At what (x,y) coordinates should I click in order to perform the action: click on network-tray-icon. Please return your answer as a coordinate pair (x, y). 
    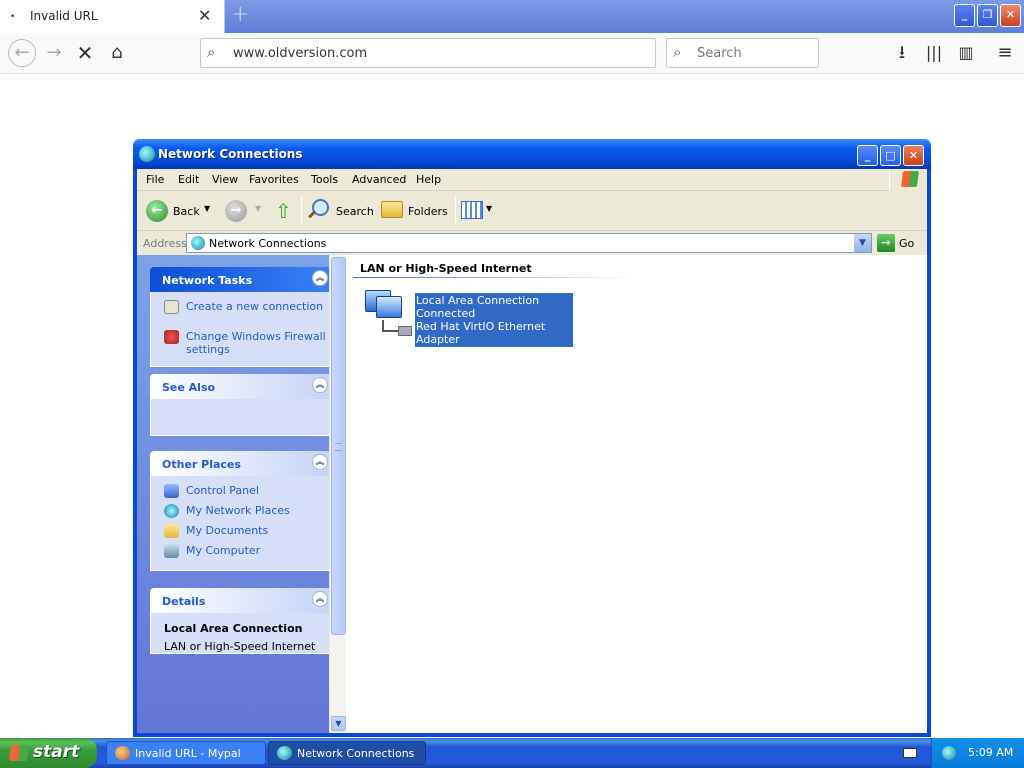
    Looking at the image, I should click on (949, 753).